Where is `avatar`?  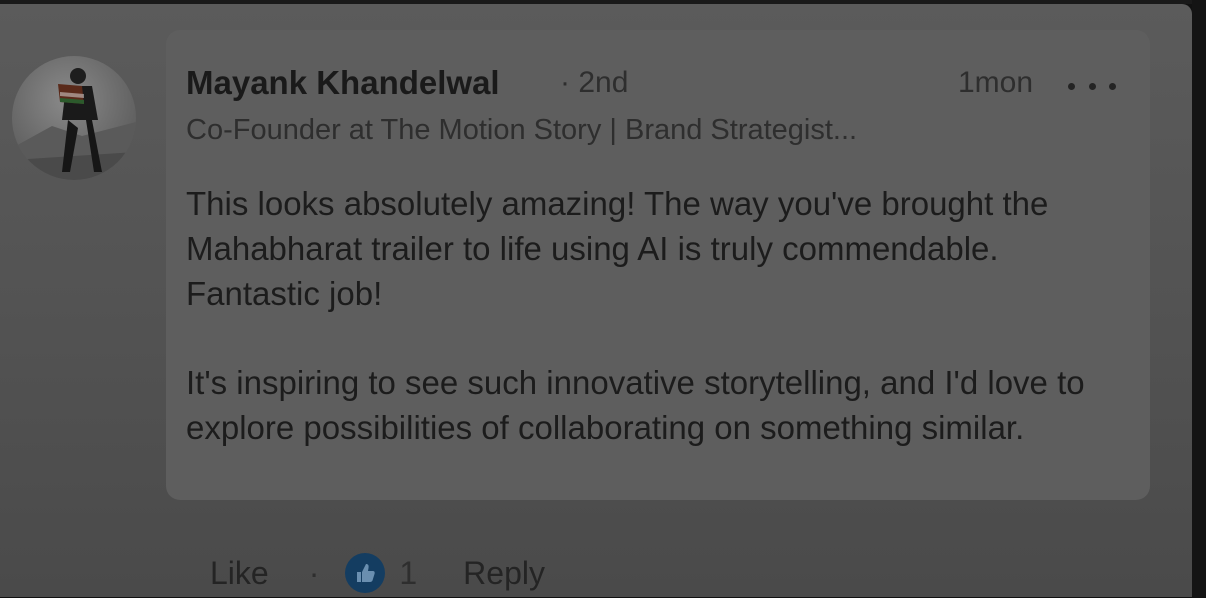 avatar is located at coordinates (74, 118).